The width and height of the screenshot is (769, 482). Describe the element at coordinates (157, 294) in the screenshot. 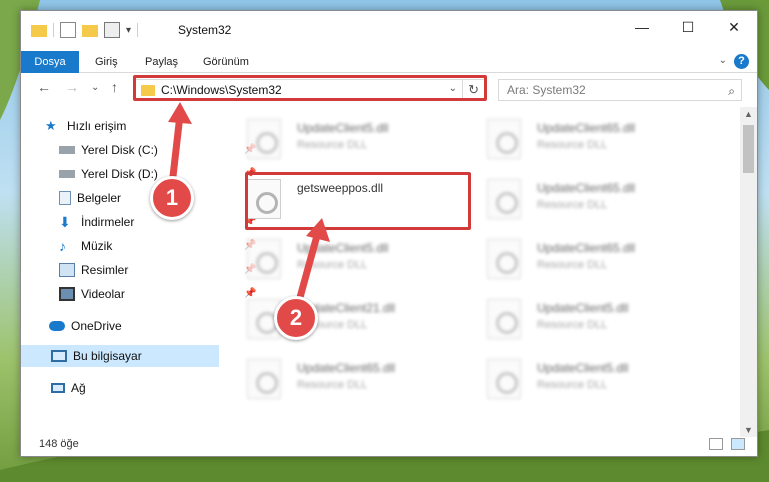

I see `sidebar-item-videos: Videolar 📌` at that location.